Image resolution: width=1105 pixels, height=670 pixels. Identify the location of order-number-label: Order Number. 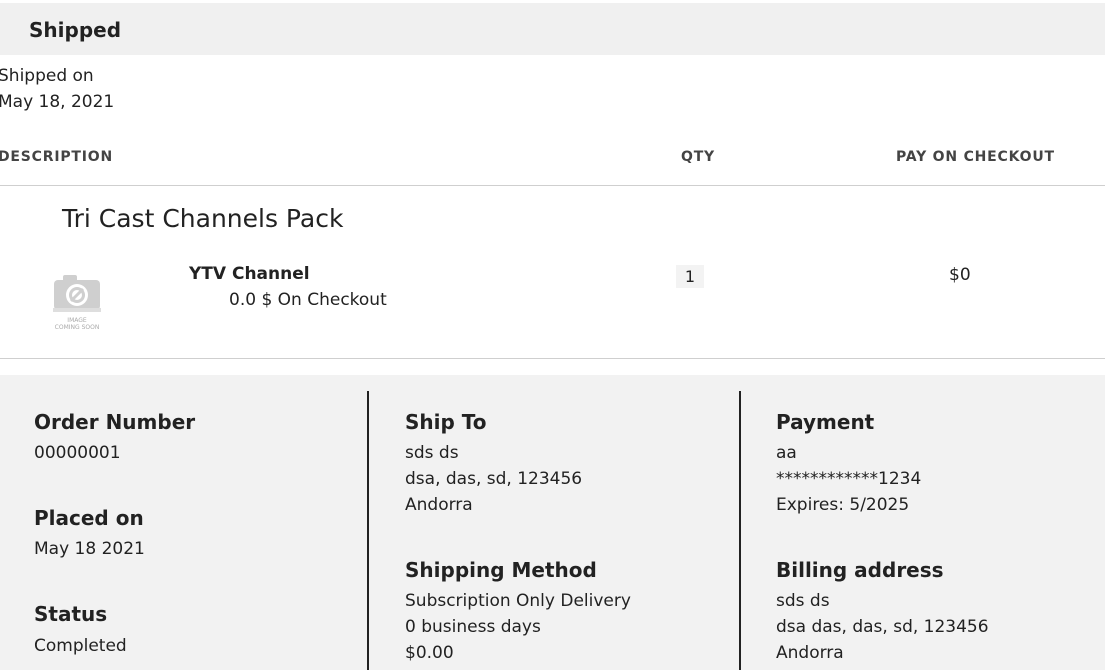
(115, 422).